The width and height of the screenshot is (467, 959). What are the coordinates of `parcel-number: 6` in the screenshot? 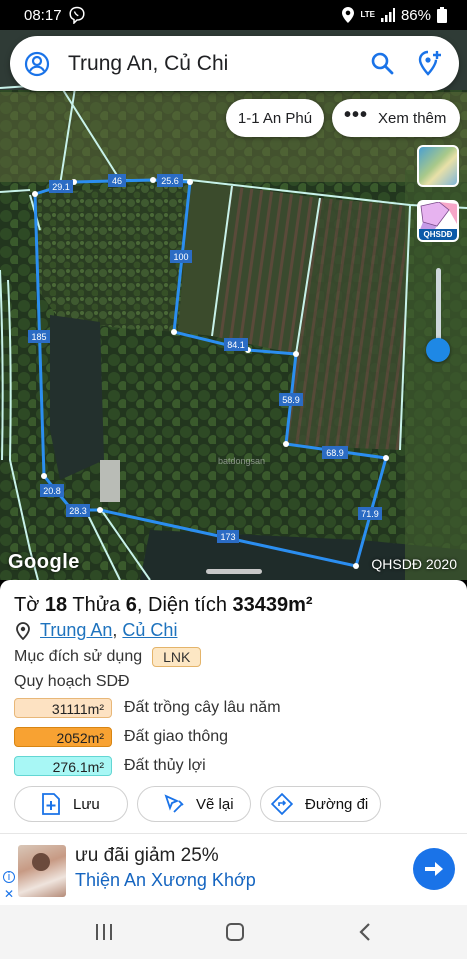 It's located at (131, 605).